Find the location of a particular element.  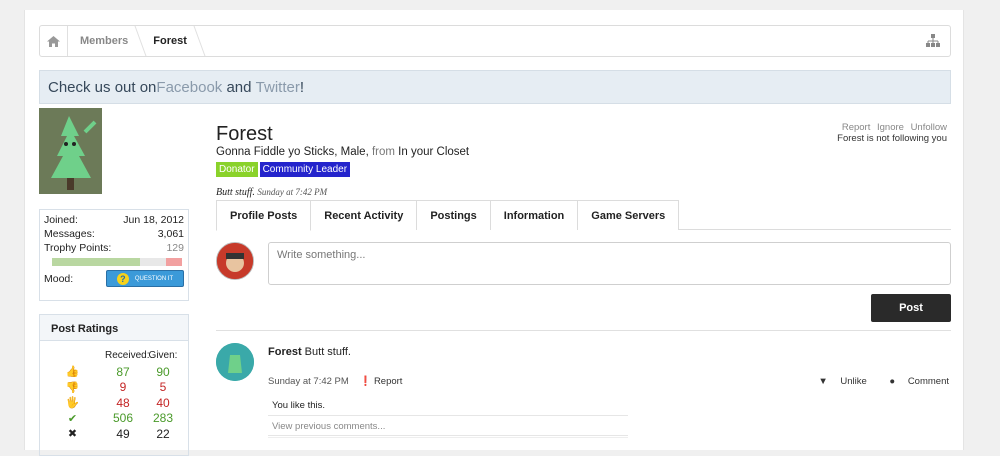

ignore-link: Ignore is located at coordinates (890, 127).